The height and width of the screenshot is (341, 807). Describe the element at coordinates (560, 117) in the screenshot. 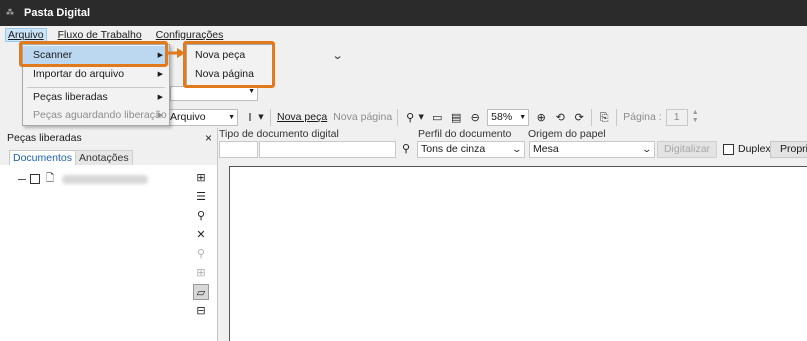

I see `rotate-left-icon: ⟲` at that location.